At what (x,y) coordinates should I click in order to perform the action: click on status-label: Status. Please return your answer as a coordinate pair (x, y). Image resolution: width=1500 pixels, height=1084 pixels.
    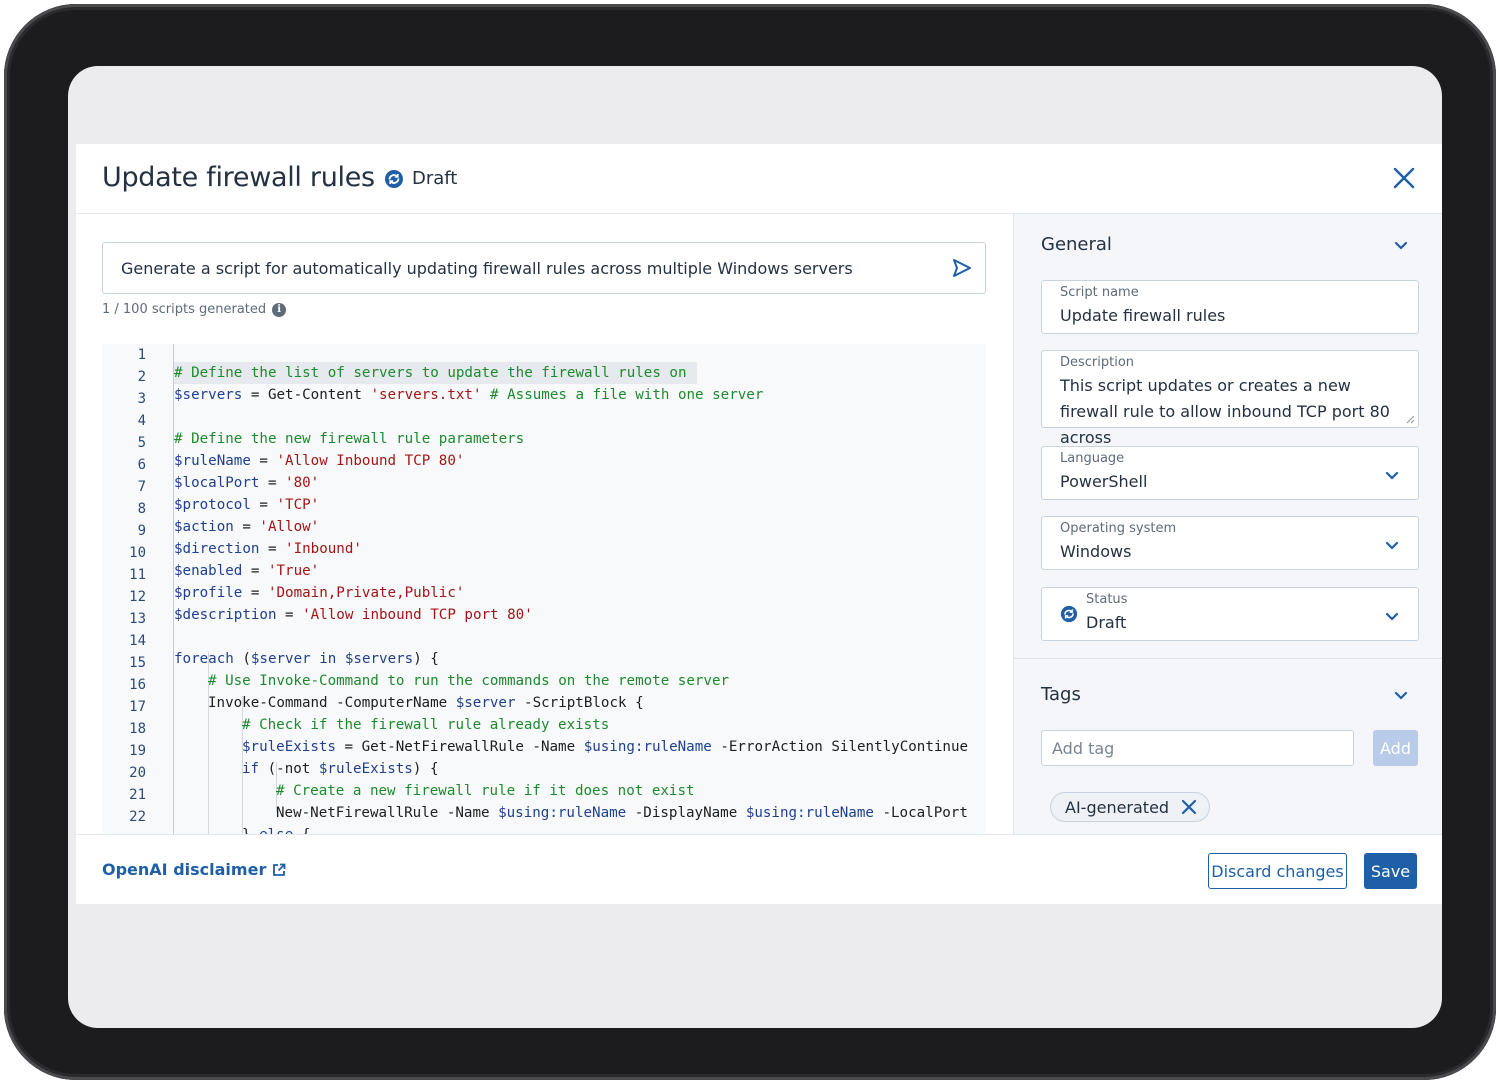
    Looking at the image, I should click on (1107, 599).